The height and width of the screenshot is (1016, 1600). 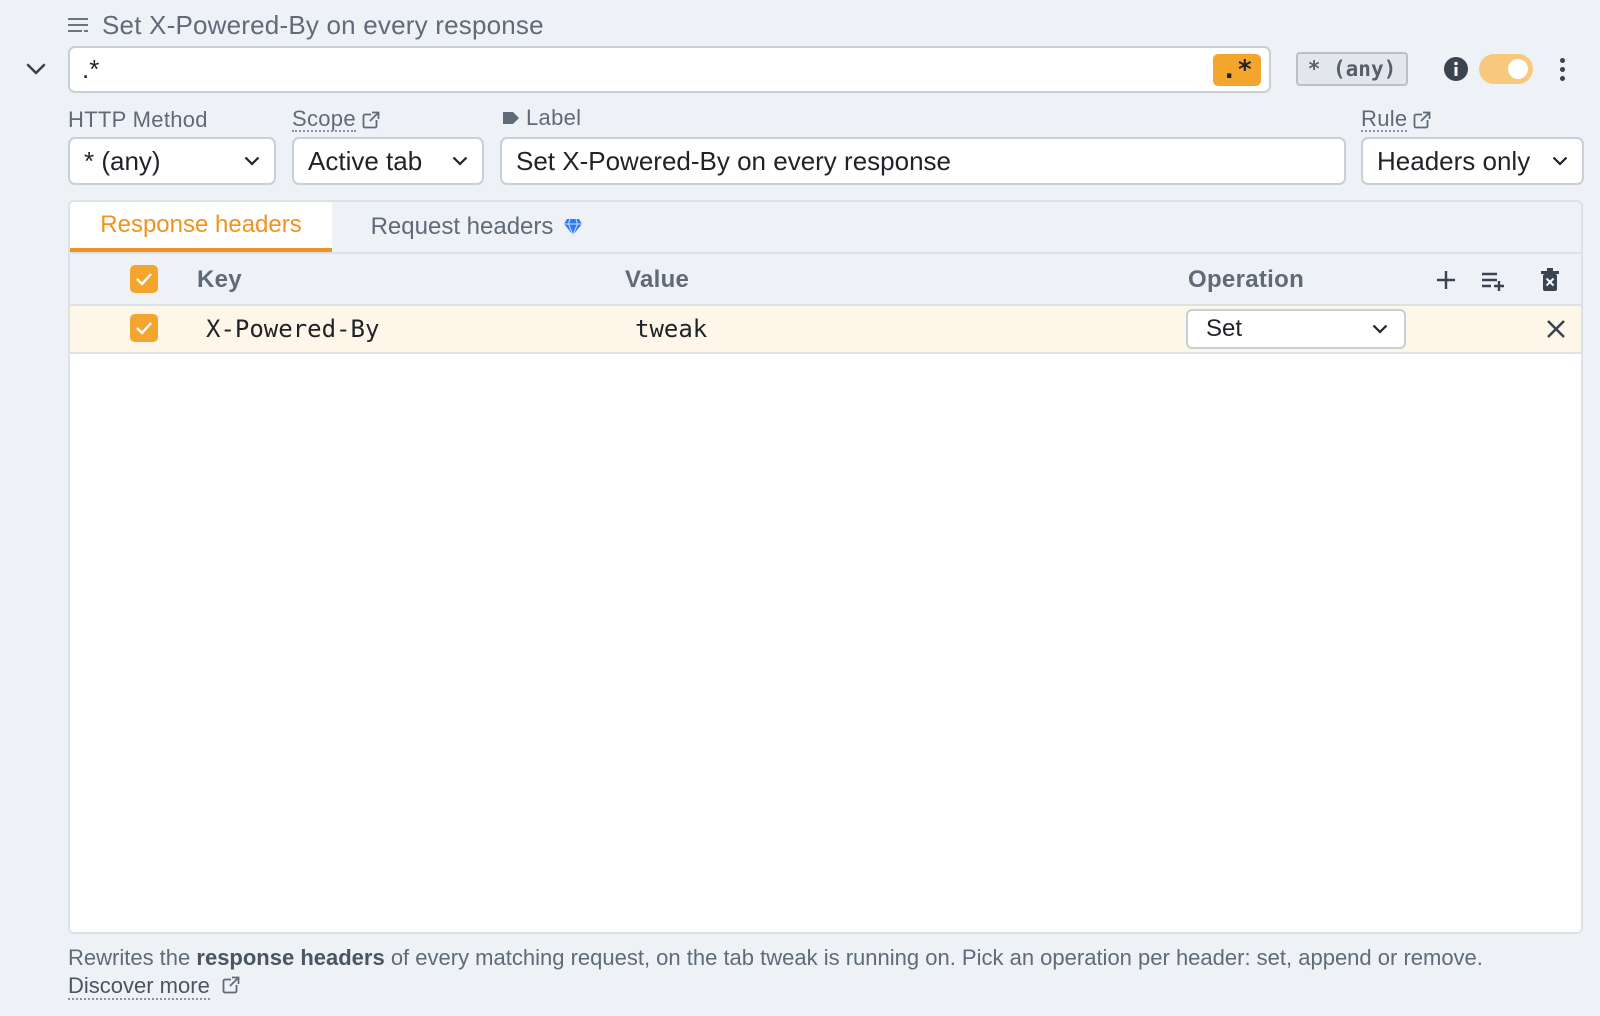 What do you see at coordinates (669, 69) in the screenshot?
I see `url-pattern-input: .* .*` at bounding box center [669, 69].